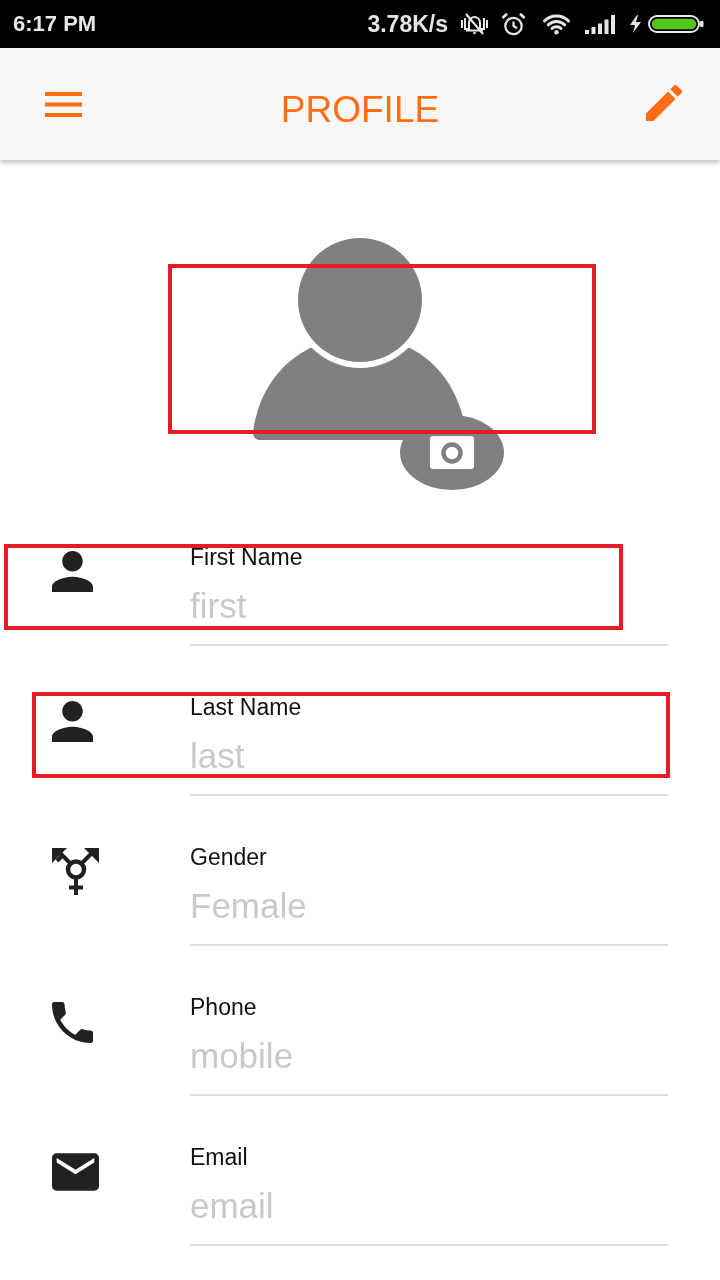  Describe the element at coordinates (75, 871) in the screenshot. I see `transgender-symbol-icon` at that location.